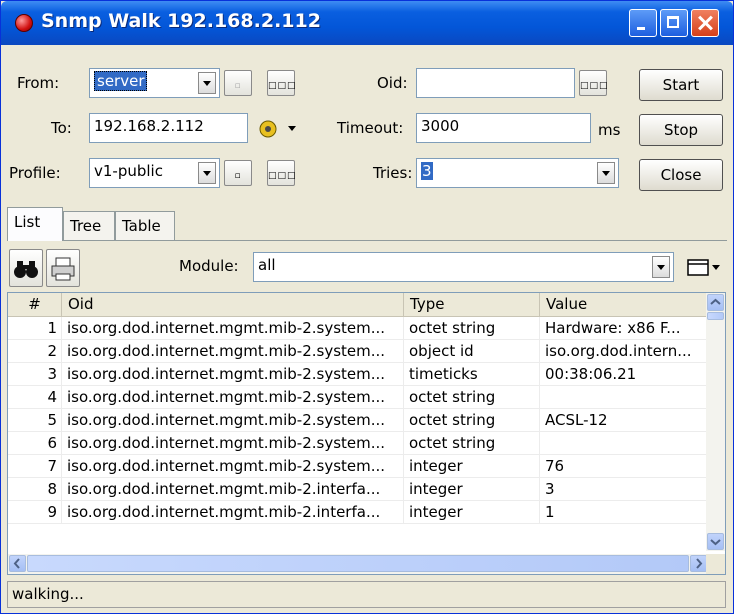  What do you see at coordinates (472, 374) in the screenshot?
I see `cell-type: timeticks` at bounding box center [472, 374].